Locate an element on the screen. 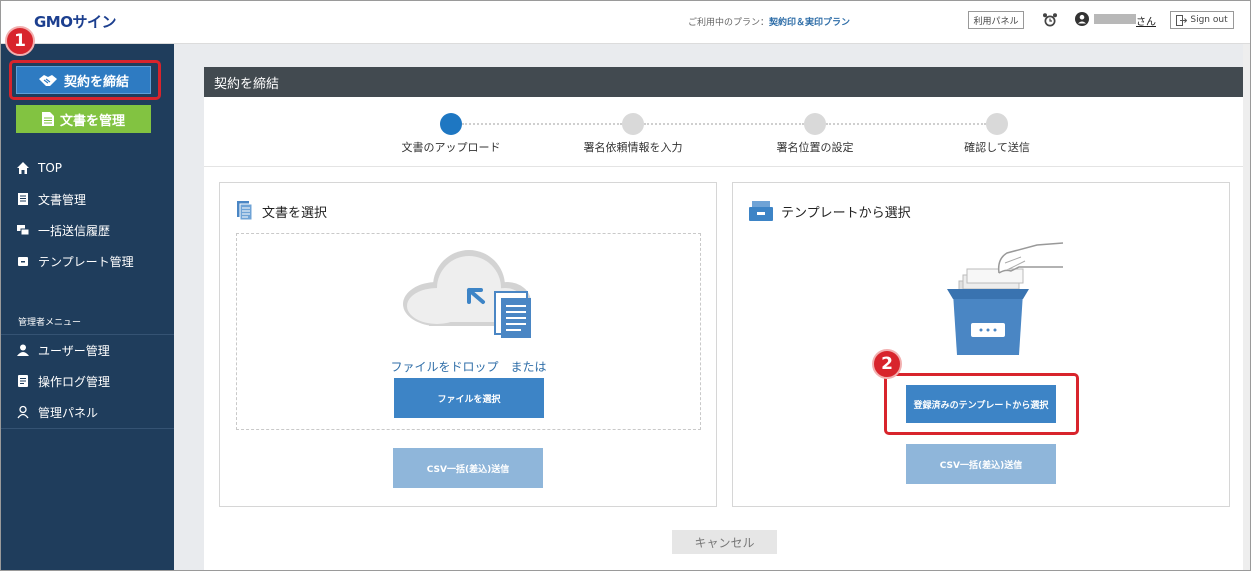 Image resolution: width=1251 pixels, height=571 pixels. callout-badge-2: 2 is located at coordinates (887, 364).